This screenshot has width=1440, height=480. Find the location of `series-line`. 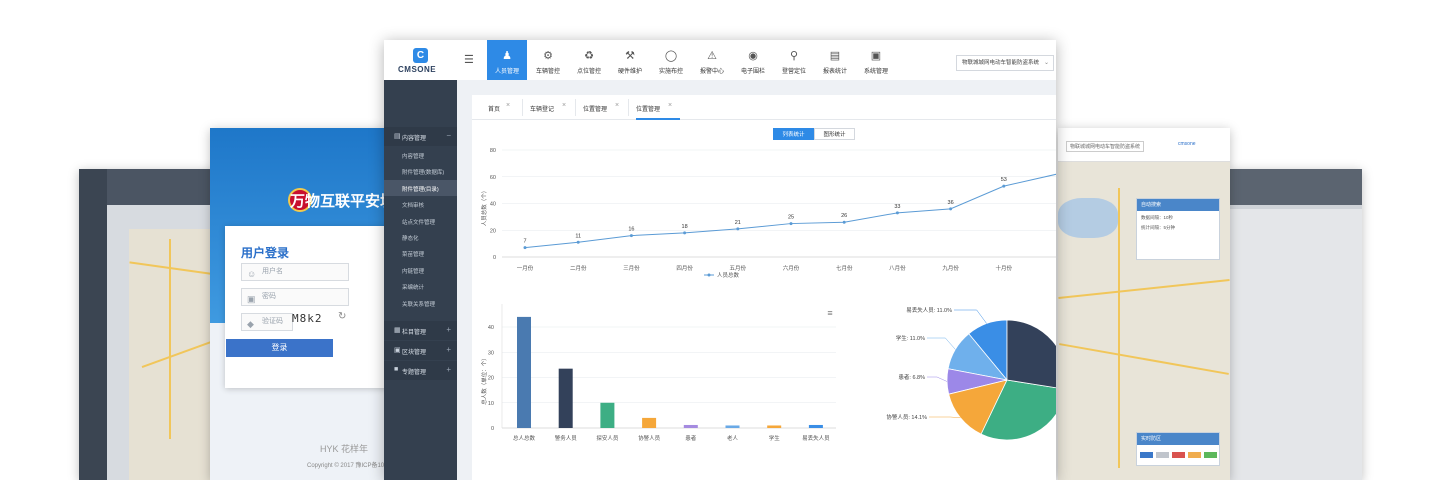

series-line is located at coordinates (790, 211).